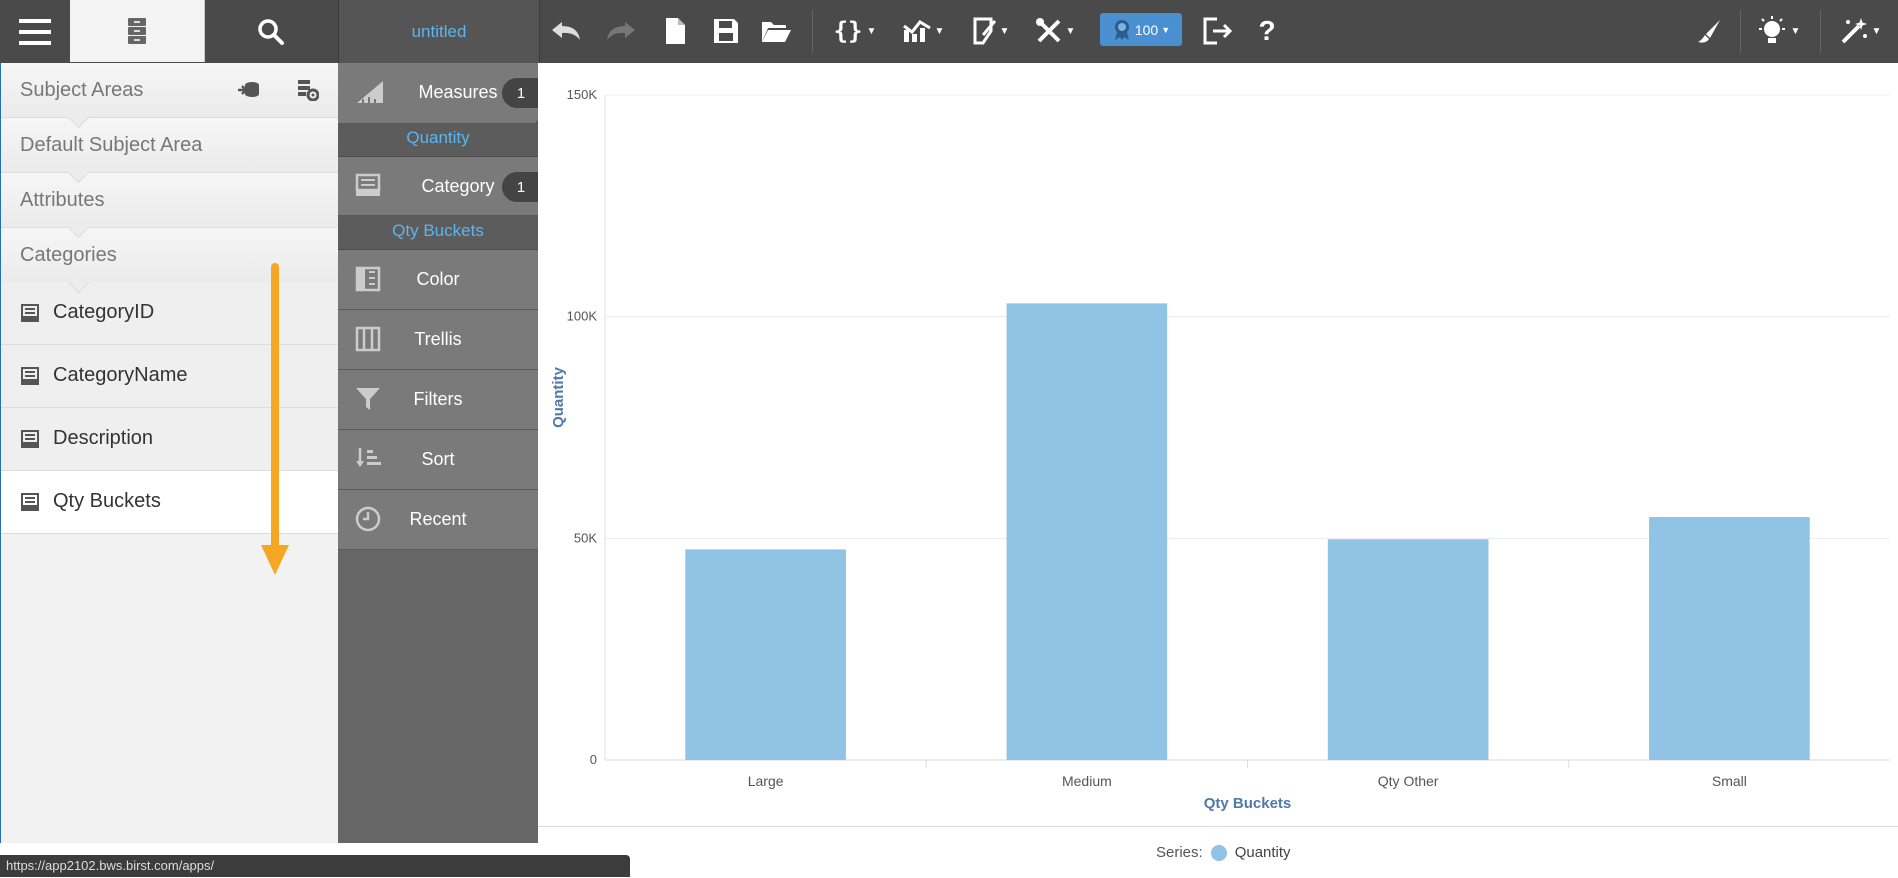 Image resolution: width=1898 pixels, height=878 pixels. What do you see at coordinates (621, 31) in the screenshot?
I see `redo-icon` at bounding box center [621, 31].